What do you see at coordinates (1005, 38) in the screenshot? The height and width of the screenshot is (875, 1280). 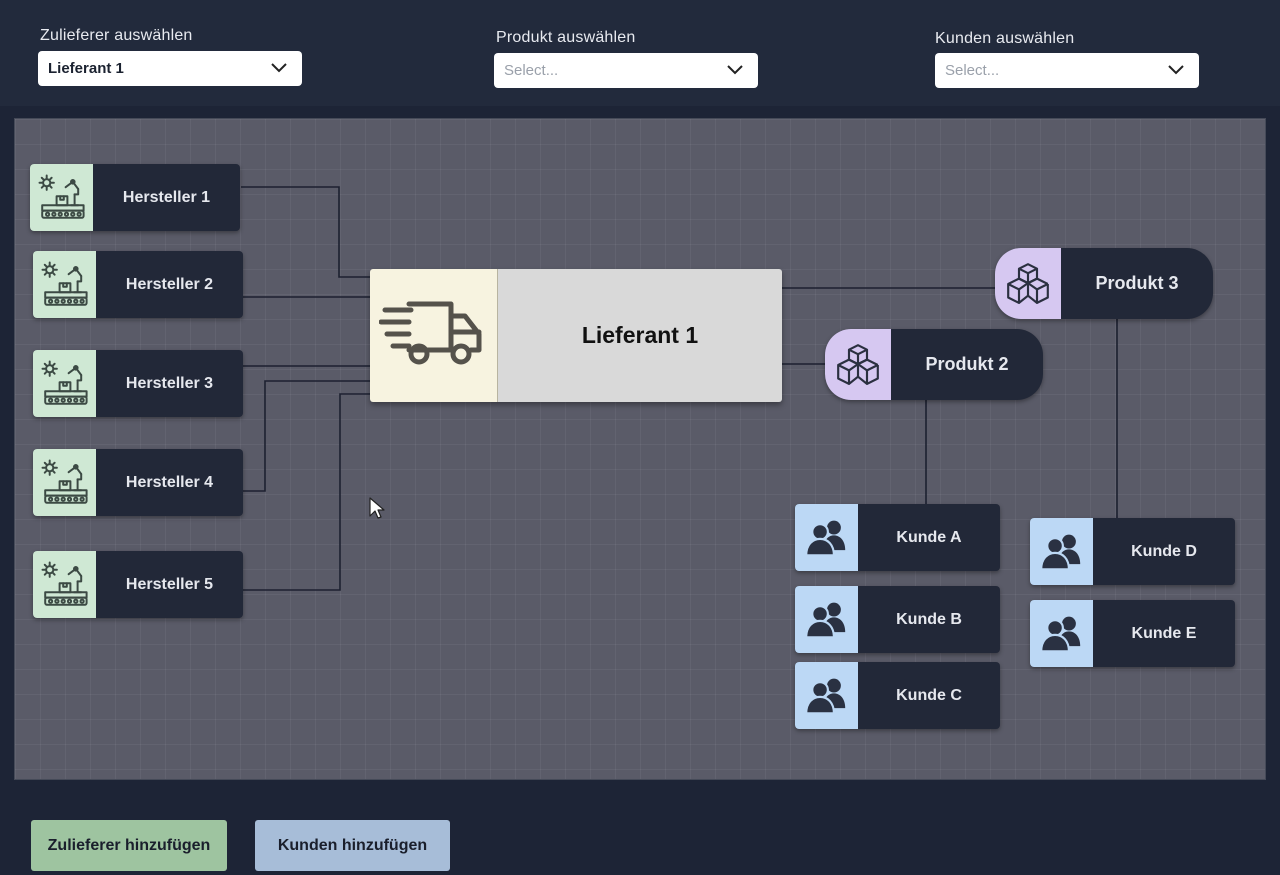 I see `customer-filter-label: Kunden auswählen` at bounding box center [1005, 38].